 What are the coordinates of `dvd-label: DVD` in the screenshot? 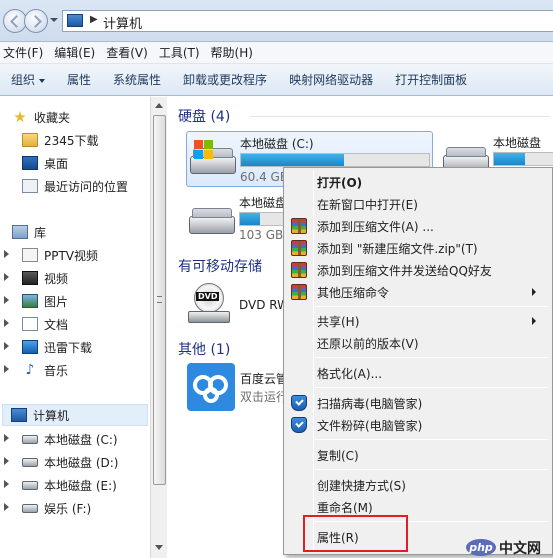 It's located at (208, 296).